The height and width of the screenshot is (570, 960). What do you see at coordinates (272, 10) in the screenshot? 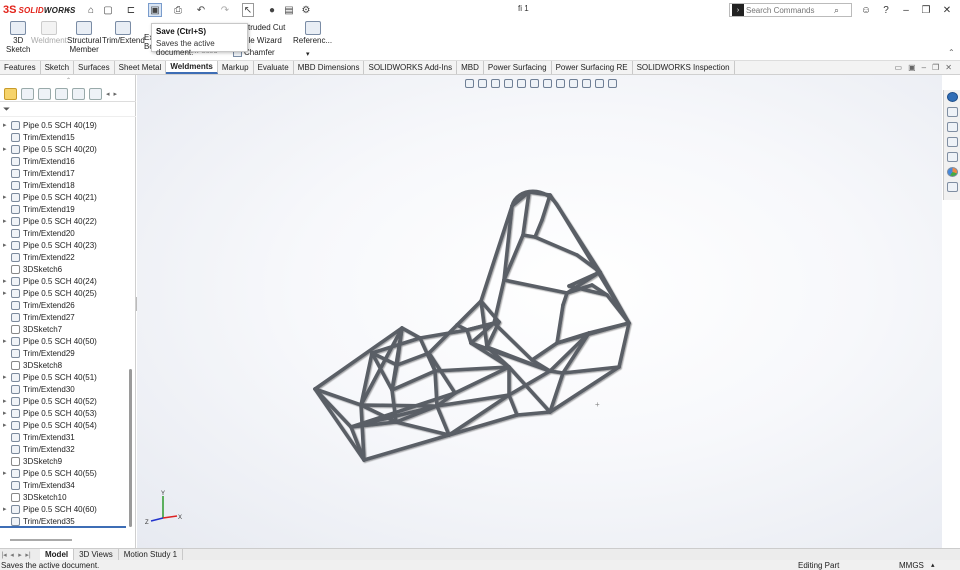
I see `rebuild-icon: ●` at bounding box center [272, 10].